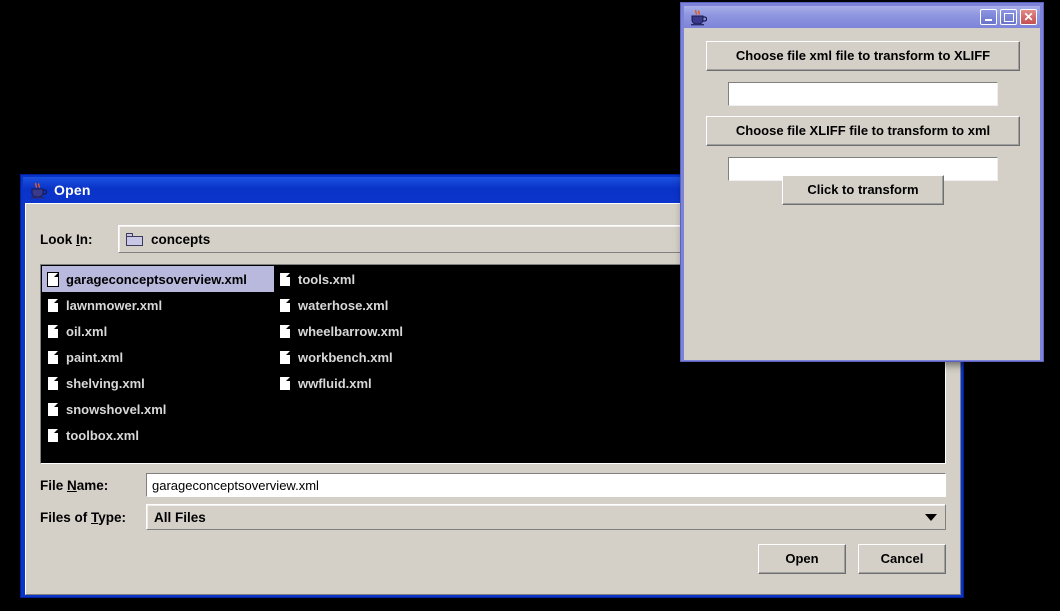  What do you see at coordinates (863, 94) in the screenshot?
I see `xml-path-input` at bounding box center [863, 94].